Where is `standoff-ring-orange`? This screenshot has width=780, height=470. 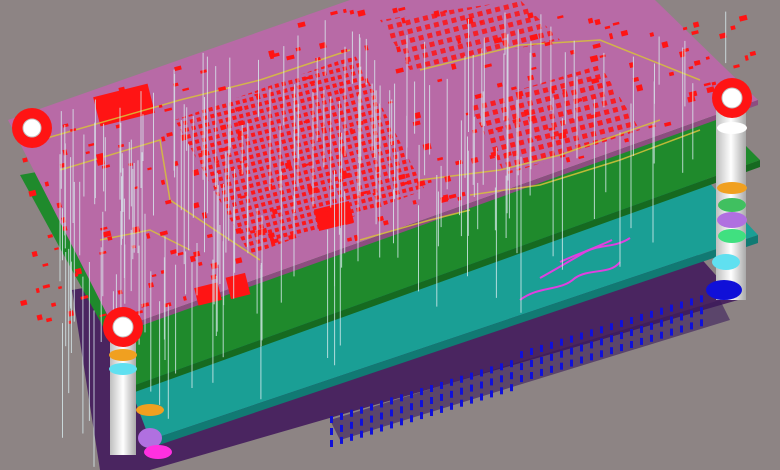
standoff-ring-orange is located at coordinates (123, 355).